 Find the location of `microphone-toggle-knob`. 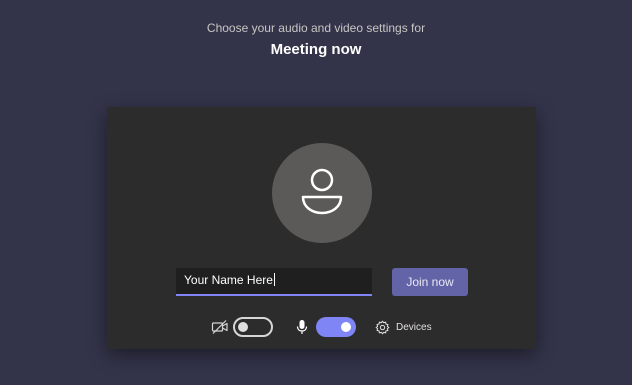

microphone-toggle-knob is located at coordinates (346, 327).